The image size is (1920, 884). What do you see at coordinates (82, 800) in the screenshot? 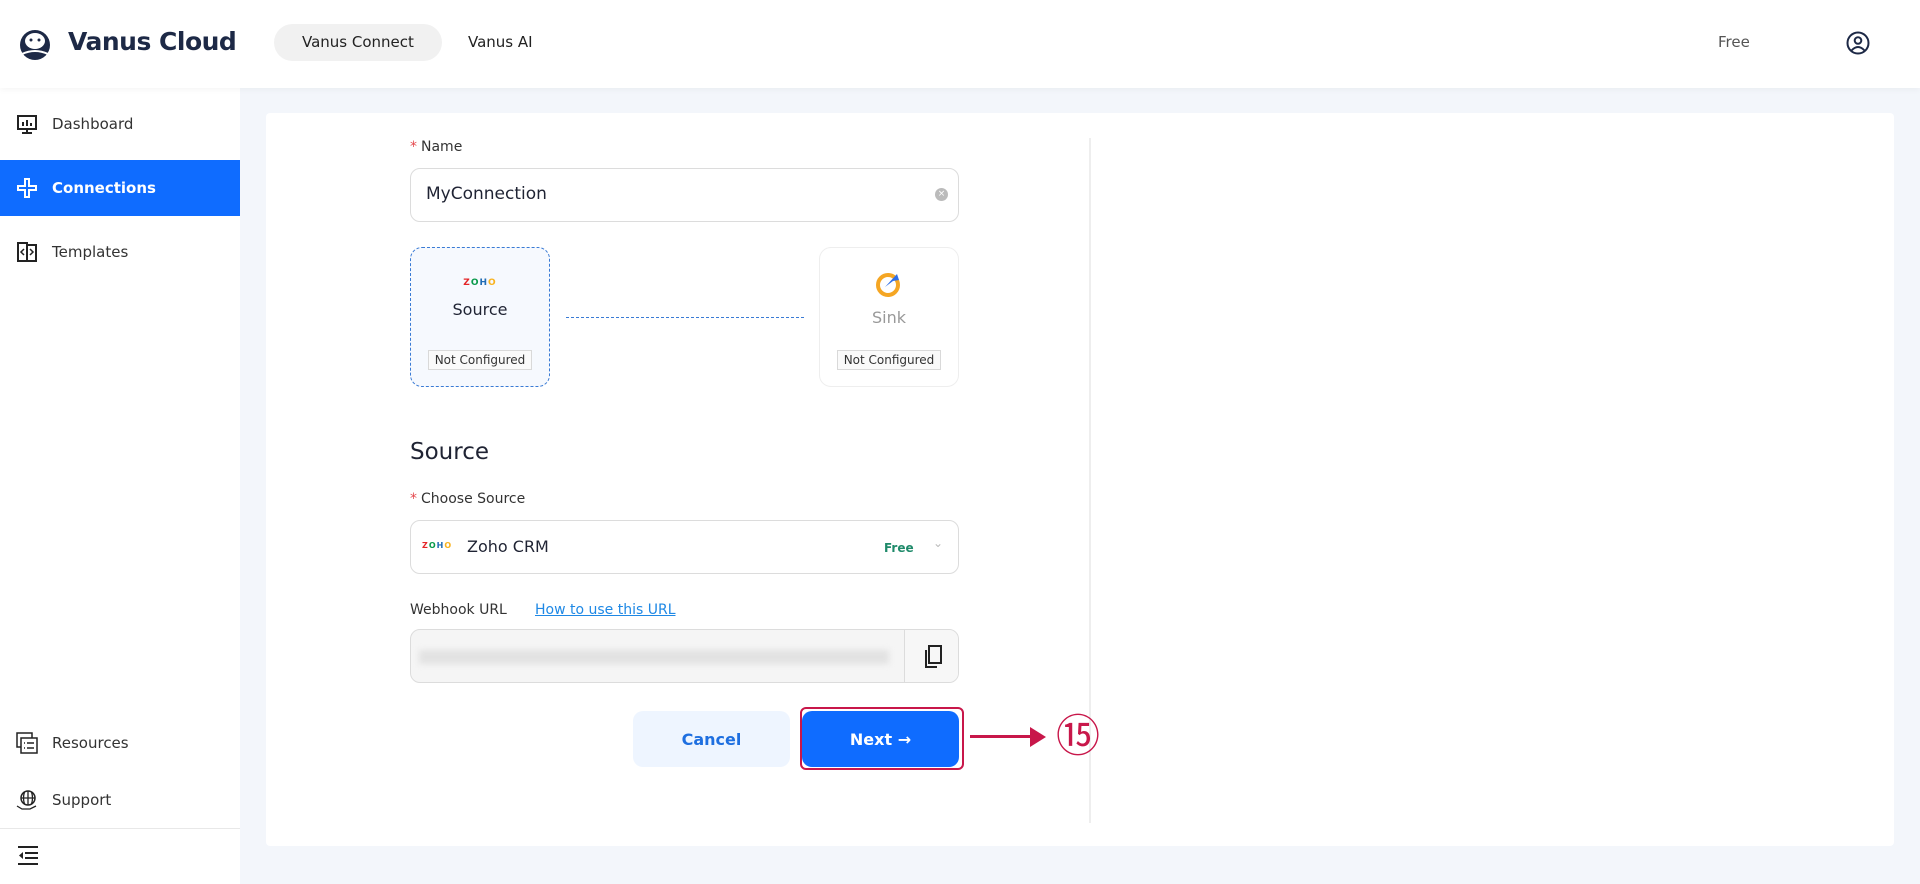
I see `sidebar-item-label: Support` at bounding box center [82, 800].